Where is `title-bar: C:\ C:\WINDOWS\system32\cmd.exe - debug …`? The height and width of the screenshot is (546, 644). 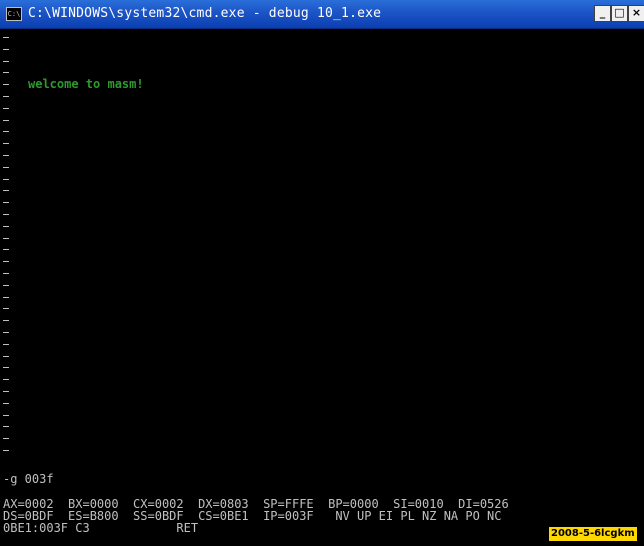 title-bar: C:\ C:\WINDOWS\system32\cmd.exe - debug … is located at coordinates (322, 14).